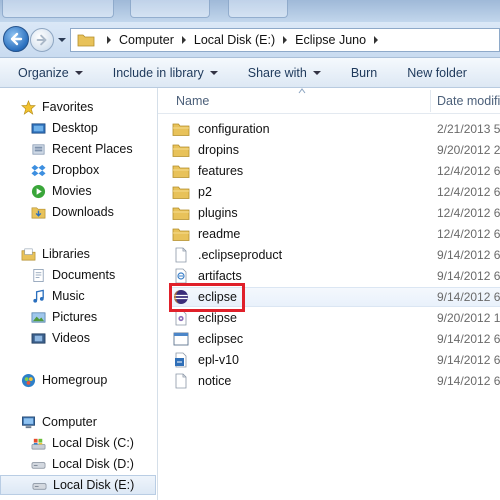 This screenshot has height=500, width=500. I want to click on nav-item-local-disk-c: Local Disk (C:), so click(78, 443).